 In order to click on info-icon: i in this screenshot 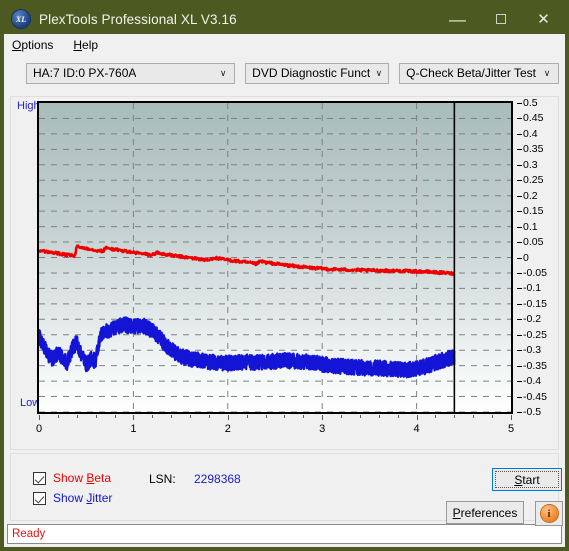, I will do `click(549, 513)`.